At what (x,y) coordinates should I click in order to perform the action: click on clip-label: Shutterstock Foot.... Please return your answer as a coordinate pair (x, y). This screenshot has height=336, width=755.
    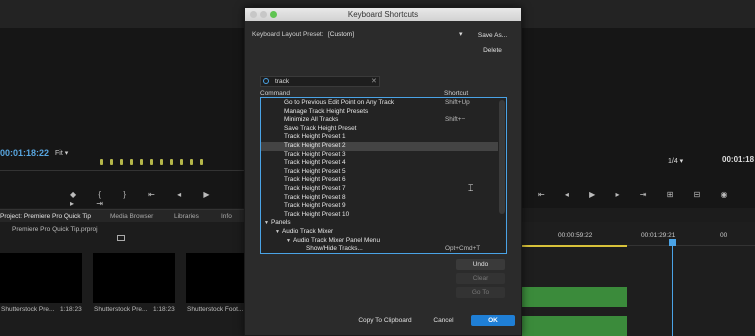
    Looking at the image, I should click on (215, 309).